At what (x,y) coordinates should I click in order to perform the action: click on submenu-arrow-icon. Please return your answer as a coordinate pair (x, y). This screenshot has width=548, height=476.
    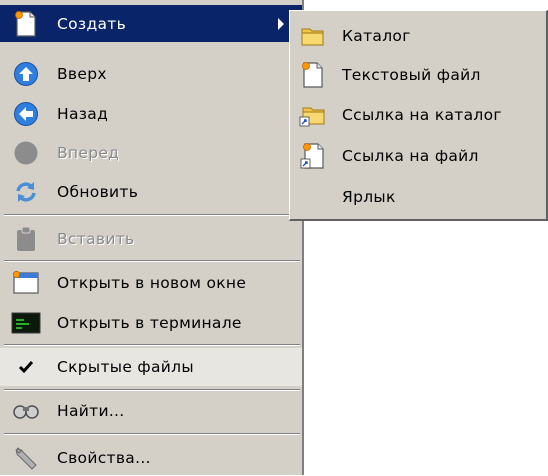
    Looking at the image, I should click on (281, 23).